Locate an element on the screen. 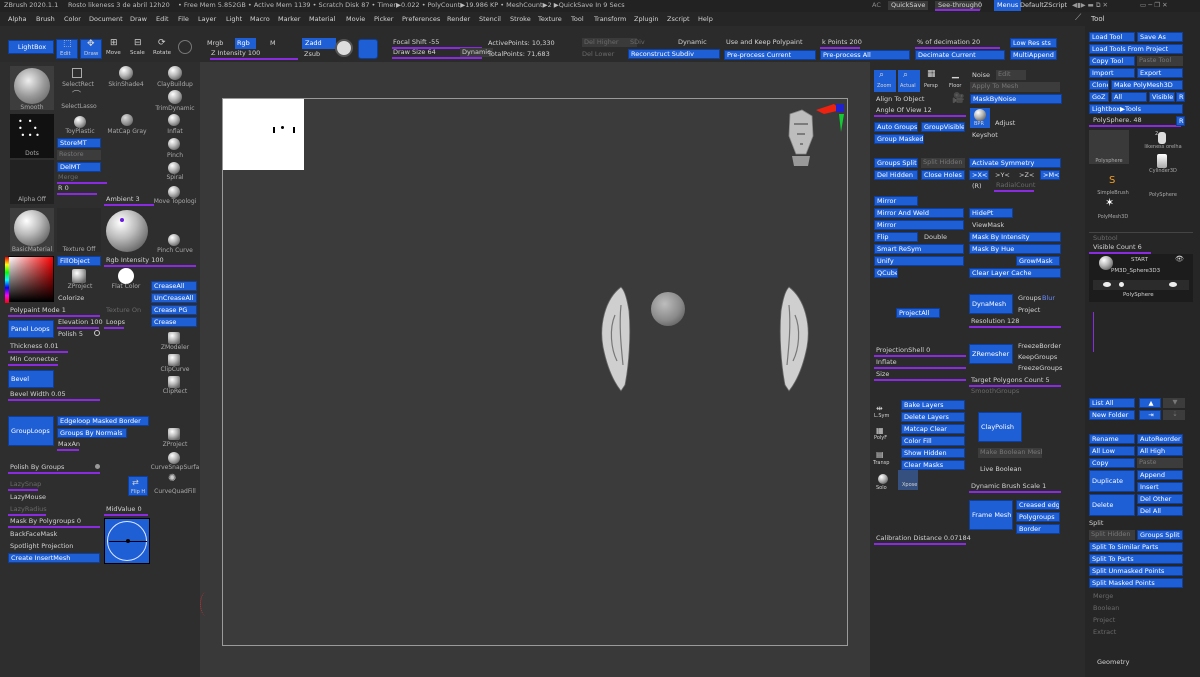 Image resolution: width=1200 pixels, height=677 pixels. menu-preferences: Preferences is located at coordinates (421, 19).